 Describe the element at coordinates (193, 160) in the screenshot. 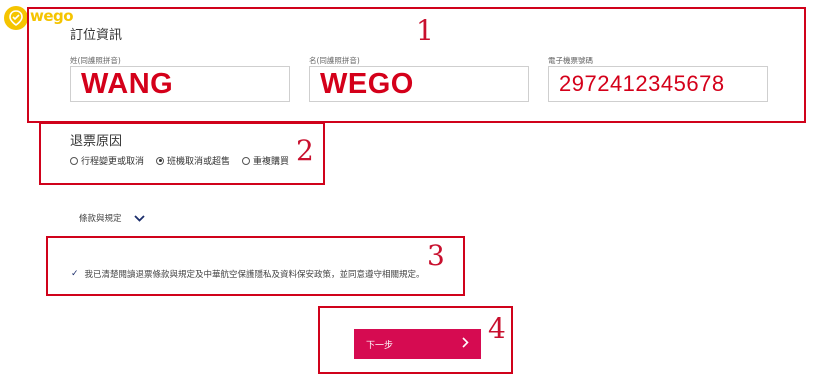

I see `reason-option-flight-cancelled: 班機取消或超售` at that location.